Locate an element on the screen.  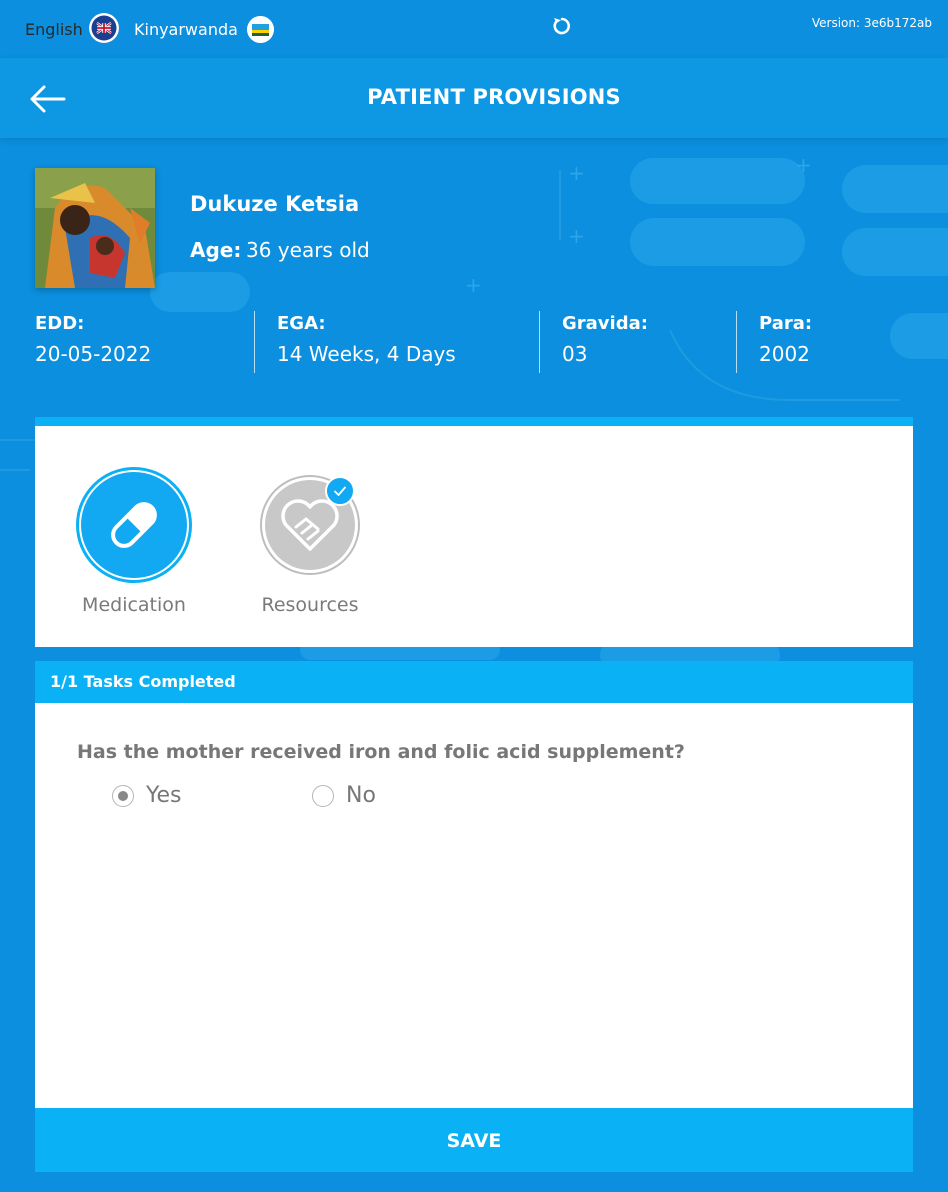
uk-flag-icon is located at coordinates (104, 28).